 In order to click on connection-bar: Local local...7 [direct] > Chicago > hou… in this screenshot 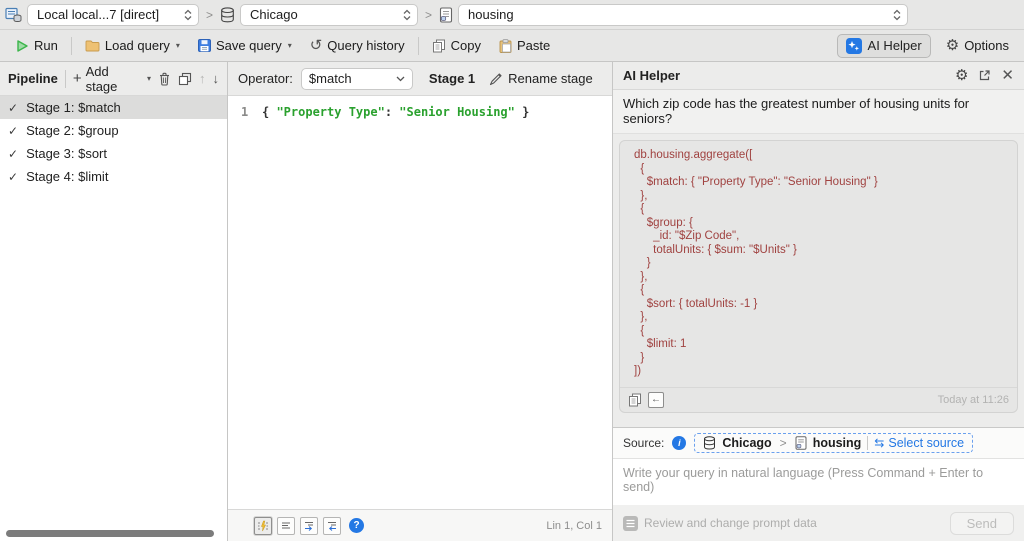, I will do `click(512, 15)`.